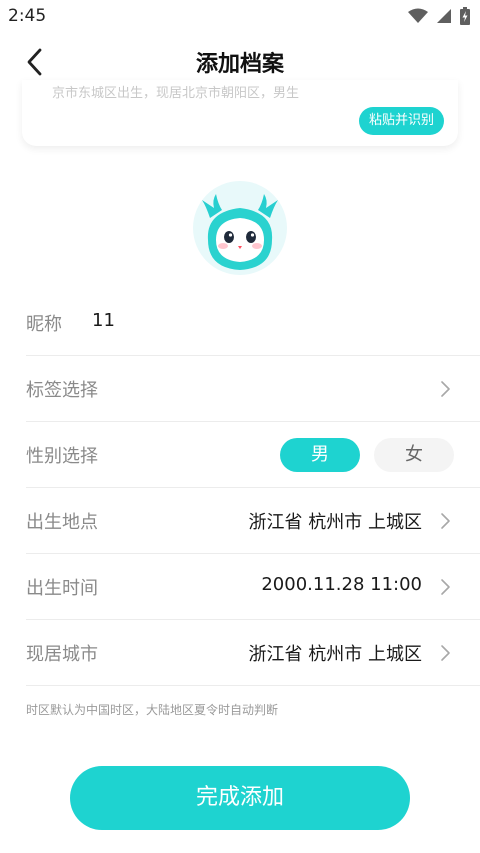  What do you see at coordinates (444, 16) in the screenshot?
I see `signal-icon` at bounding box center [444, 16].